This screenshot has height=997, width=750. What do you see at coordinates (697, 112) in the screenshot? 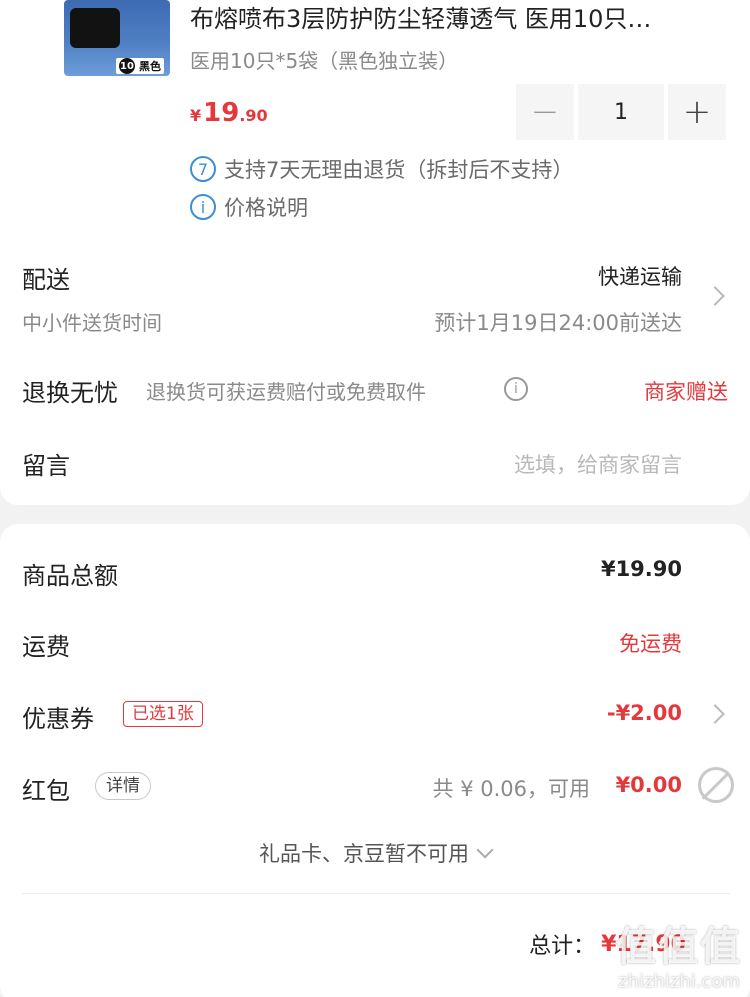
I see `increase-quantity-button: +` at bounding box center [697, 112].